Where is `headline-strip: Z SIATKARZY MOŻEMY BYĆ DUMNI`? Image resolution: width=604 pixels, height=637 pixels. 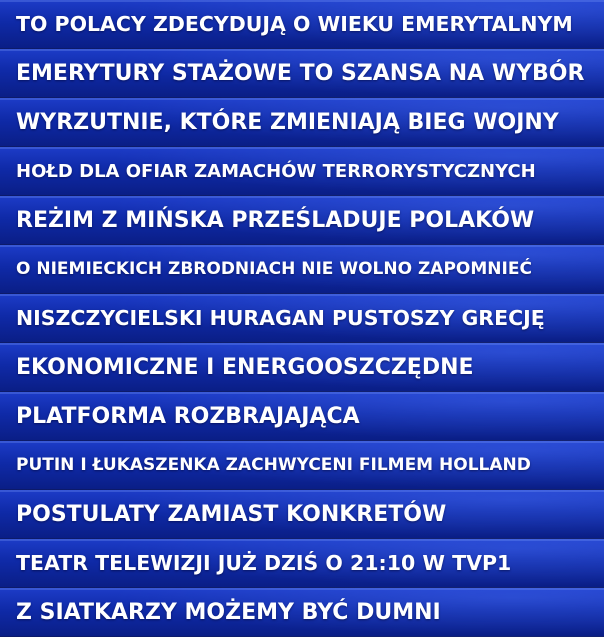
headline-strip: Z SIATKARZY MOŻEMY BYĆ DUMNI is located at coordinates (302, 612).